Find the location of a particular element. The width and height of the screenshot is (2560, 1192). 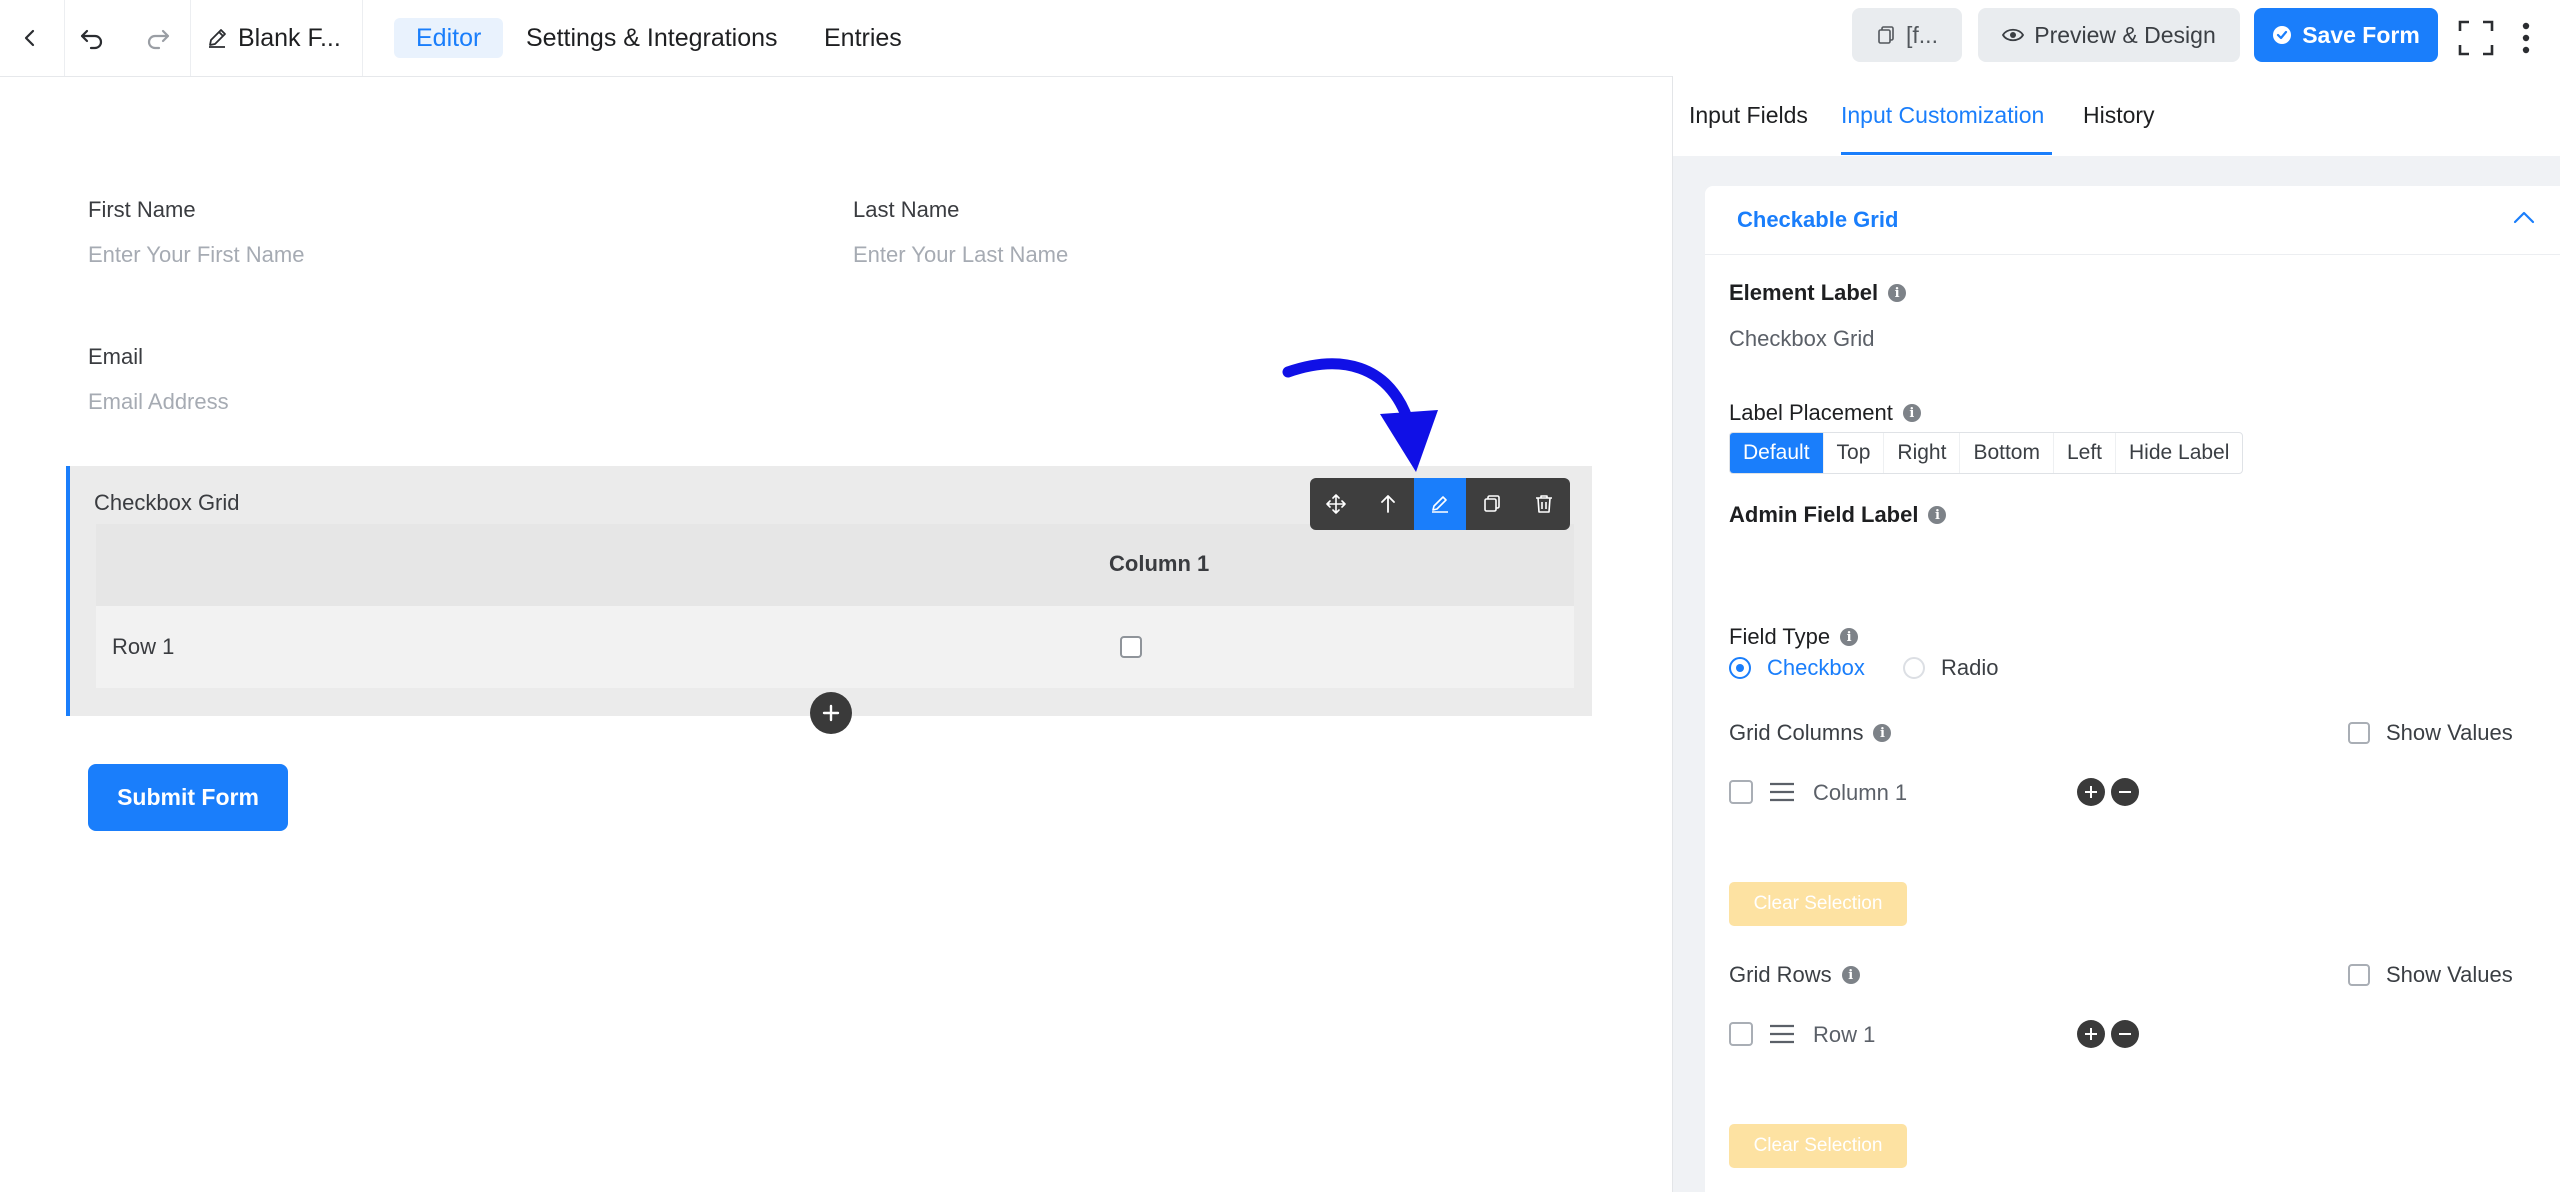

email-input: Email Address is located at coordinates (158, 402).